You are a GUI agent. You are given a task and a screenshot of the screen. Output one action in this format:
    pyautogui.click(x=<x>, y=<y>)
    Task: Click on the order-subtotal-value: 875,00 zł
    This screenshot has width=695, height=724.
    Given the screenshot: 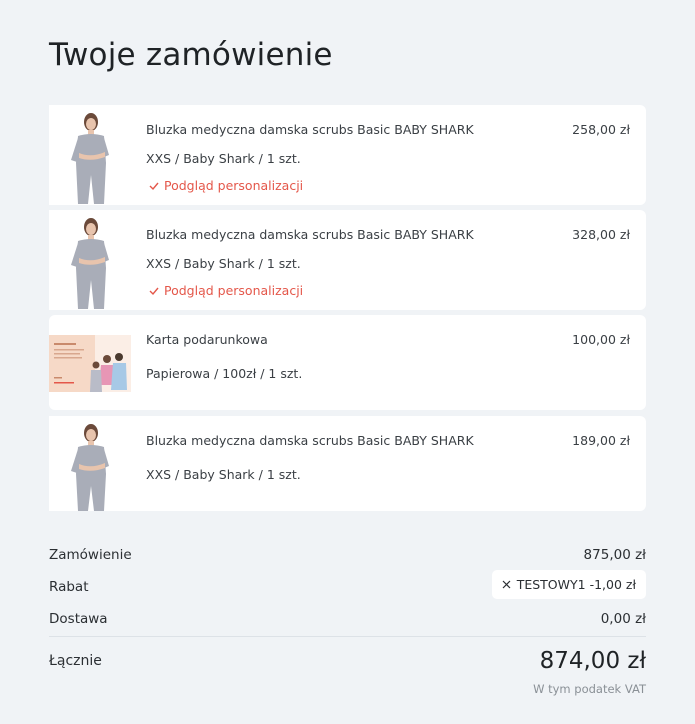 What is the action you would take?
    pyautogui.click(x=614, y=555)
    